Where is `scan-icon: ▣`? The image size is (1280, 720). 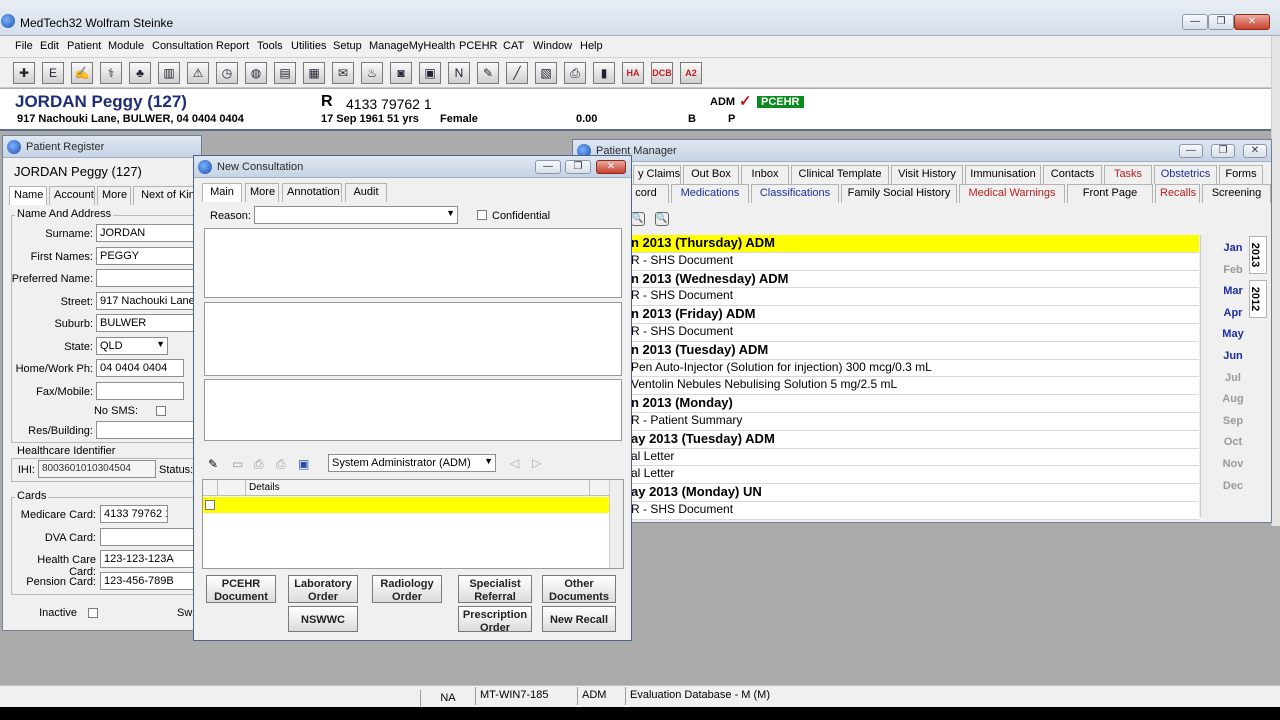
scan-icon: ▣ is located at coordinates (430, 73).